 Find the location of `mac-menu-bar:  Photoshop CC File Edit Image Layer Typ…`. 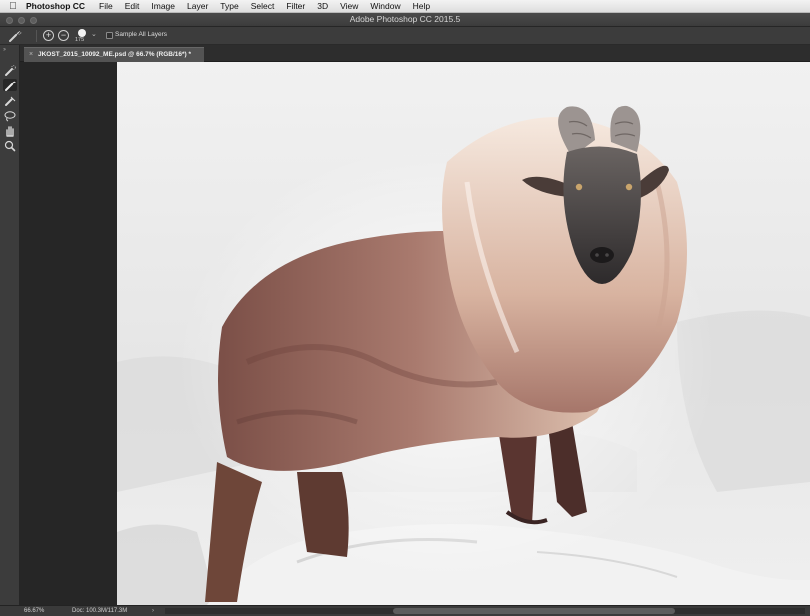

mac-menu-bar:  Photoshop CC File Edit Image Layer Typ… is located at coordinates (405, 6).